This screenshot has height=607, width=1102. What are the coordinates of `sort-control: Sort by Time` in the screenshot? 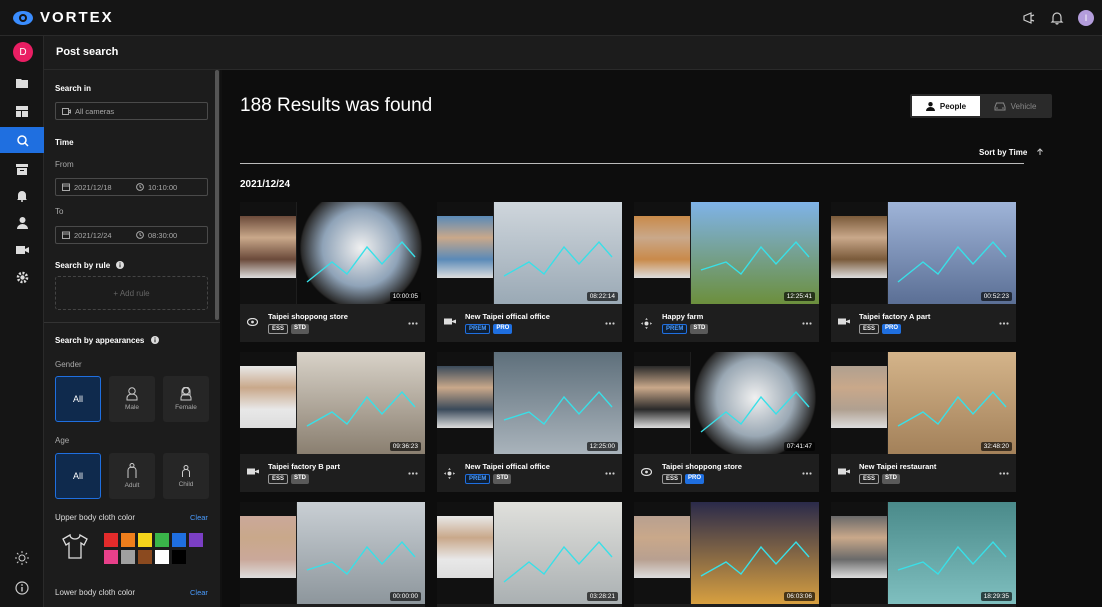 It's located at (1011, 152).